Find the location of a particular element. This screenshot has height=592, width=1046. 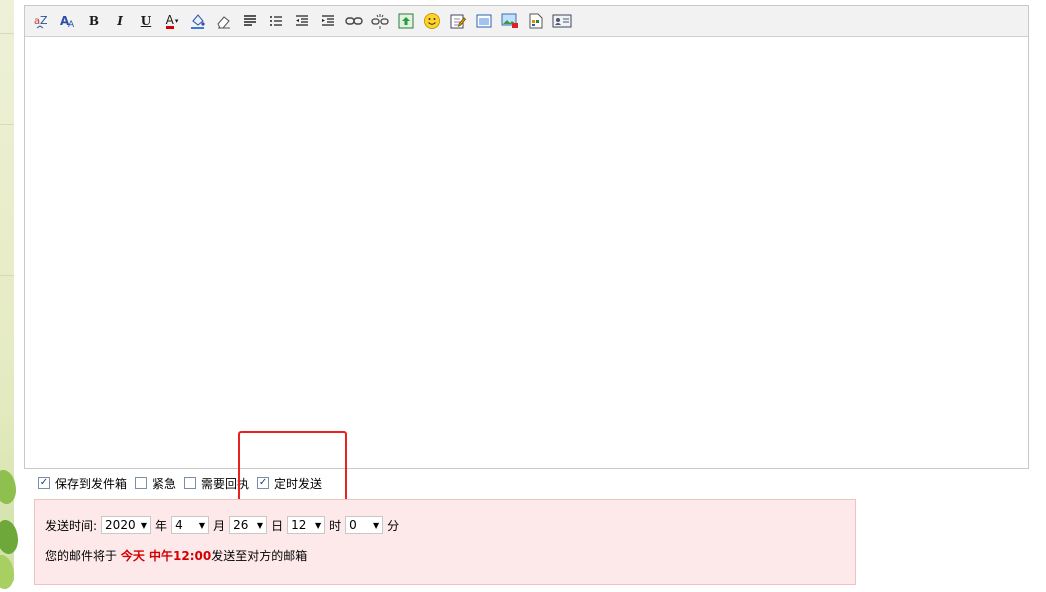

day-value: 26 is located at coordinates (241, 525).